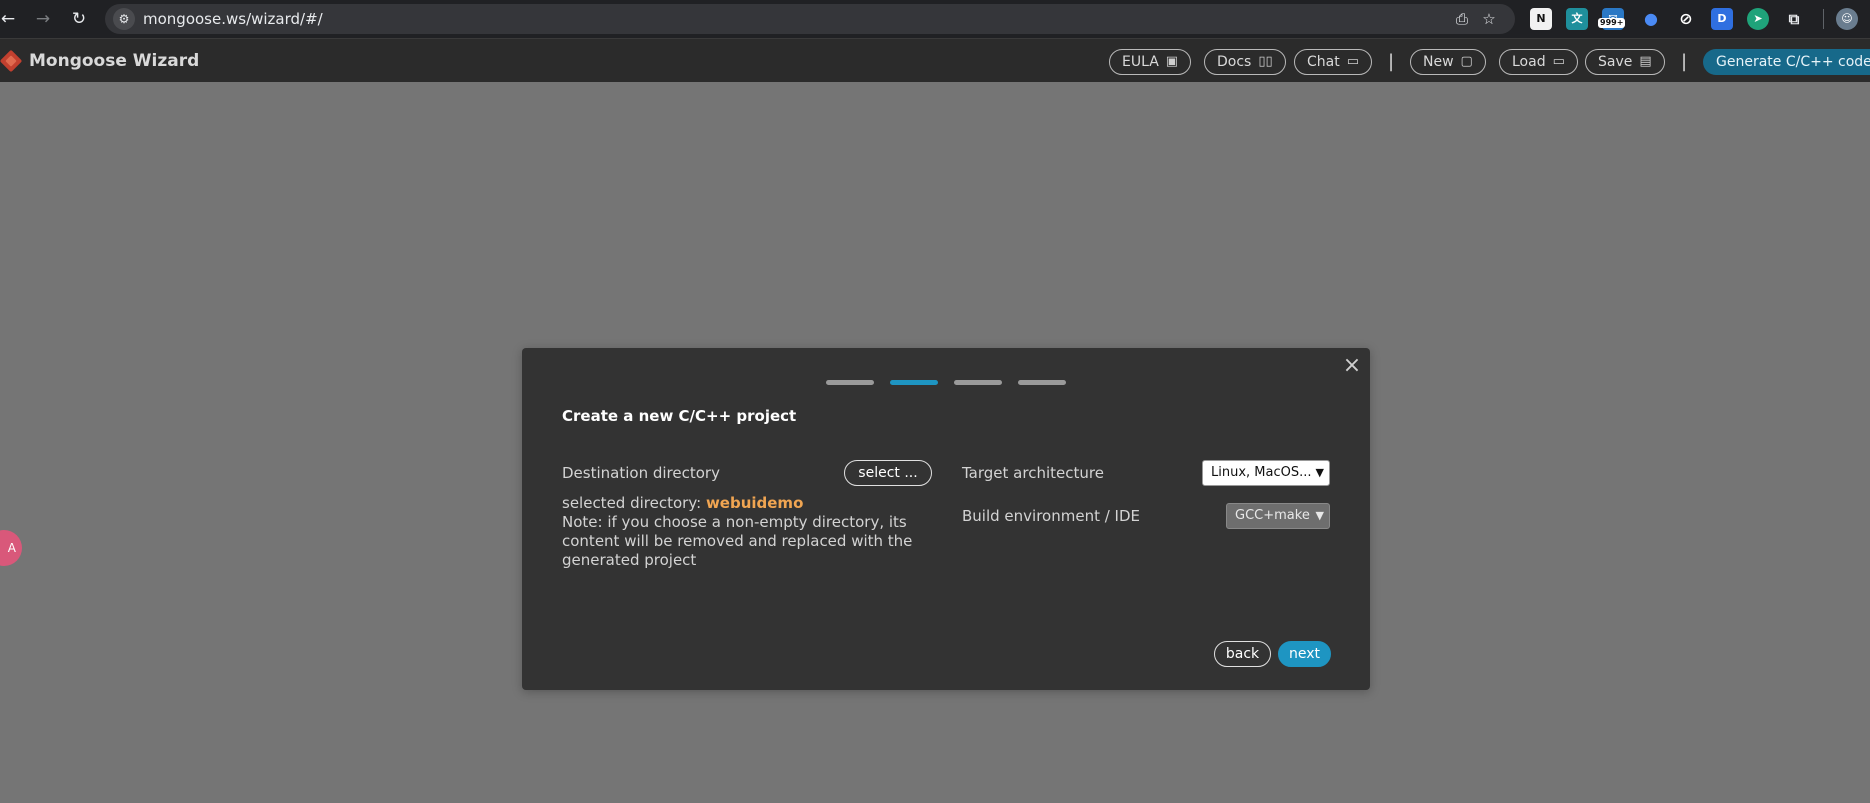  Describe the element at coordinates (1466, 61) in the screenshot. I see `file-icon: ▢` at that location.